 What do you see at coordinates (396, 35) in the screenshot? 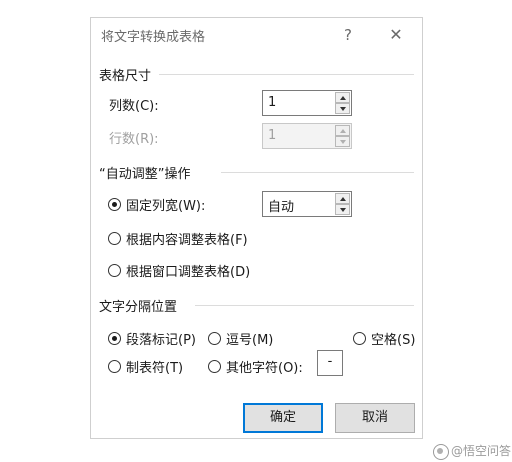
I see `close-icon: ✕` at bounding box center [396, 35].